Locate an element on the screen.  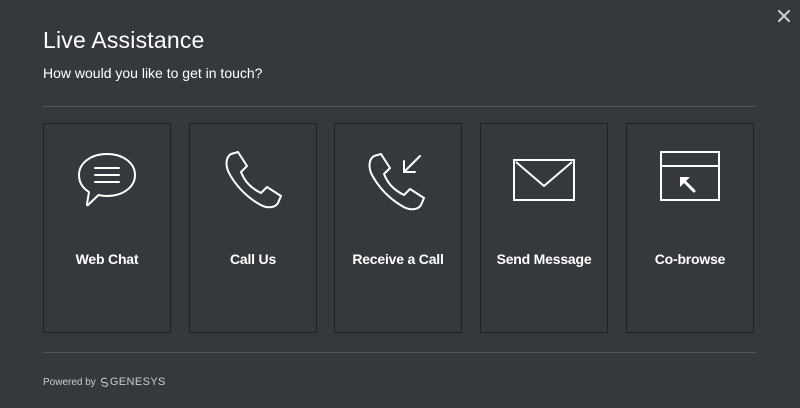
option-co-browse: Co-browse is located at coordinates (690, 228).